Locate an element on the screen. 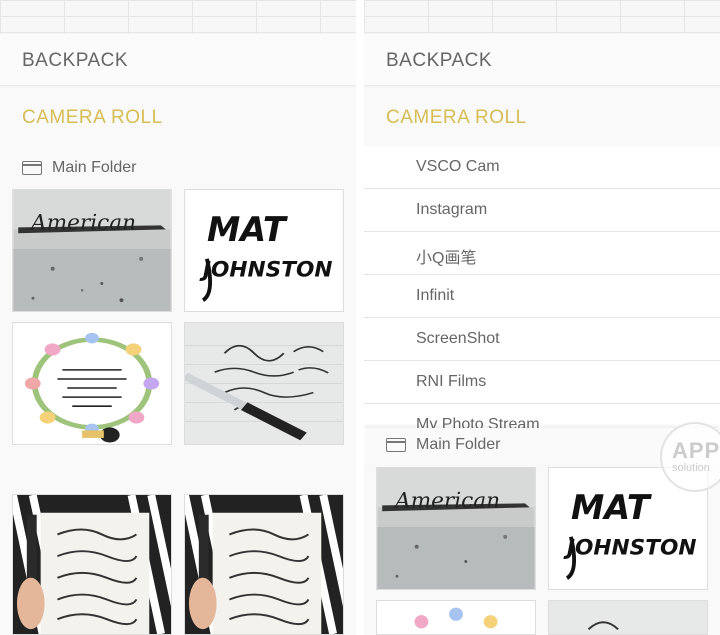 This screenshot has width=720, height=635. watermark-line1: APP is located at coordinates (696, 450).